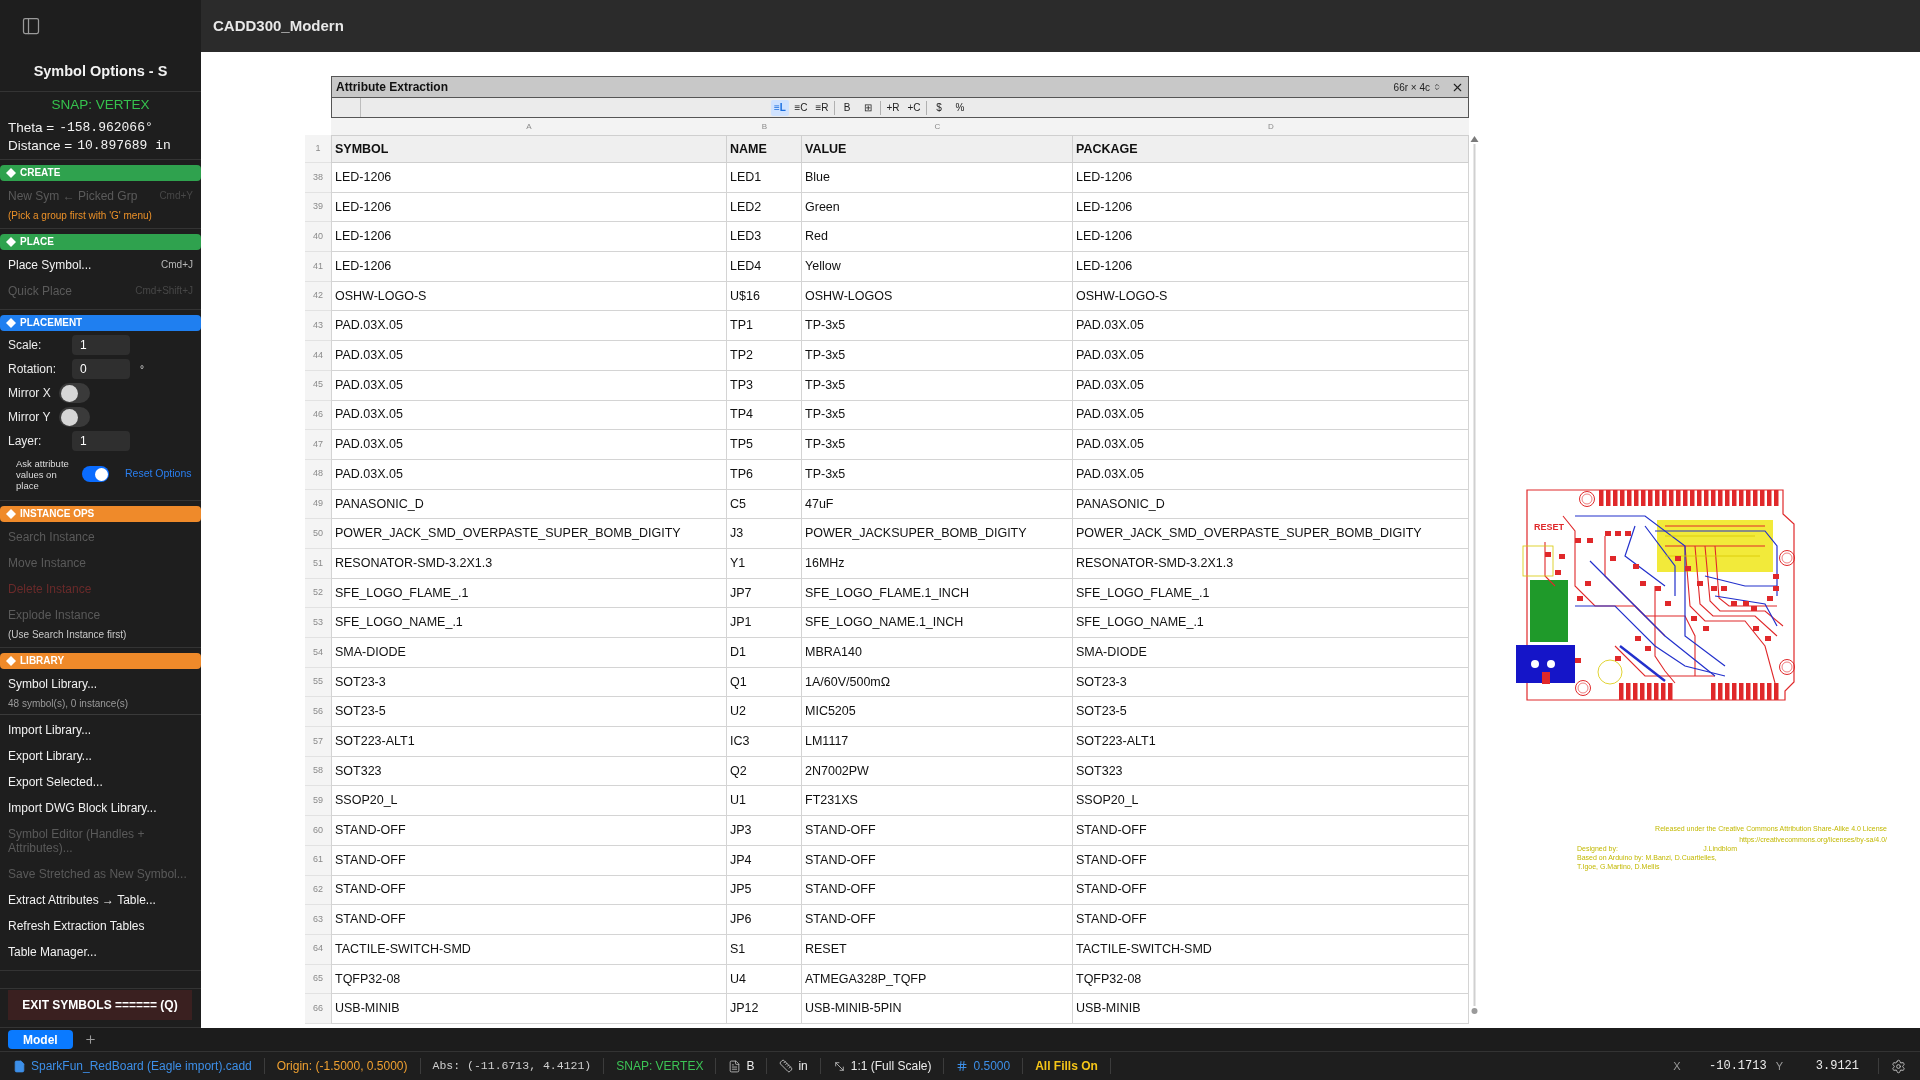 The height and width of the screenshot is (1080, 1920). I want to click on settings-icon, so click(1898, 1066).